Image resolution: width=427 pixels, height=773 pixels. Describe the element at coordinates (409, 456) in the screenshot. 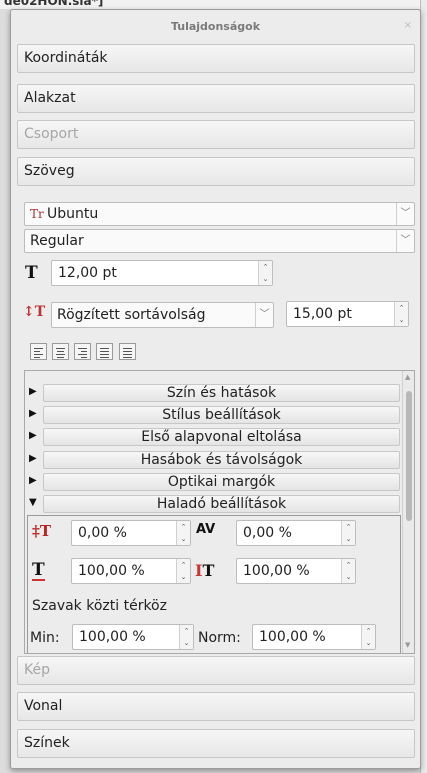

I see `scrollbar-thumb` at that location.